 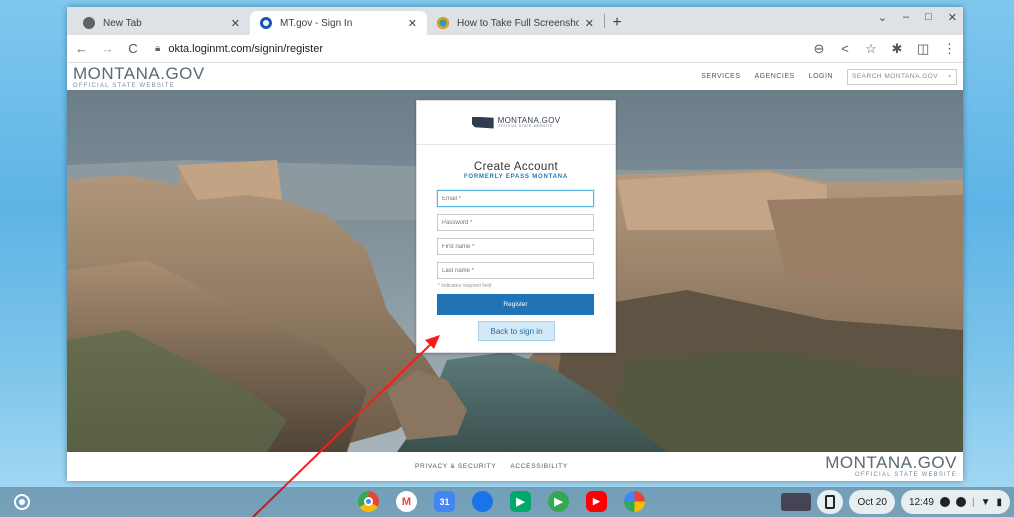 What do you see at coordinates (22, 502) in the screenshot?
I see `launcher-icon` at bounding box center [22, 502].